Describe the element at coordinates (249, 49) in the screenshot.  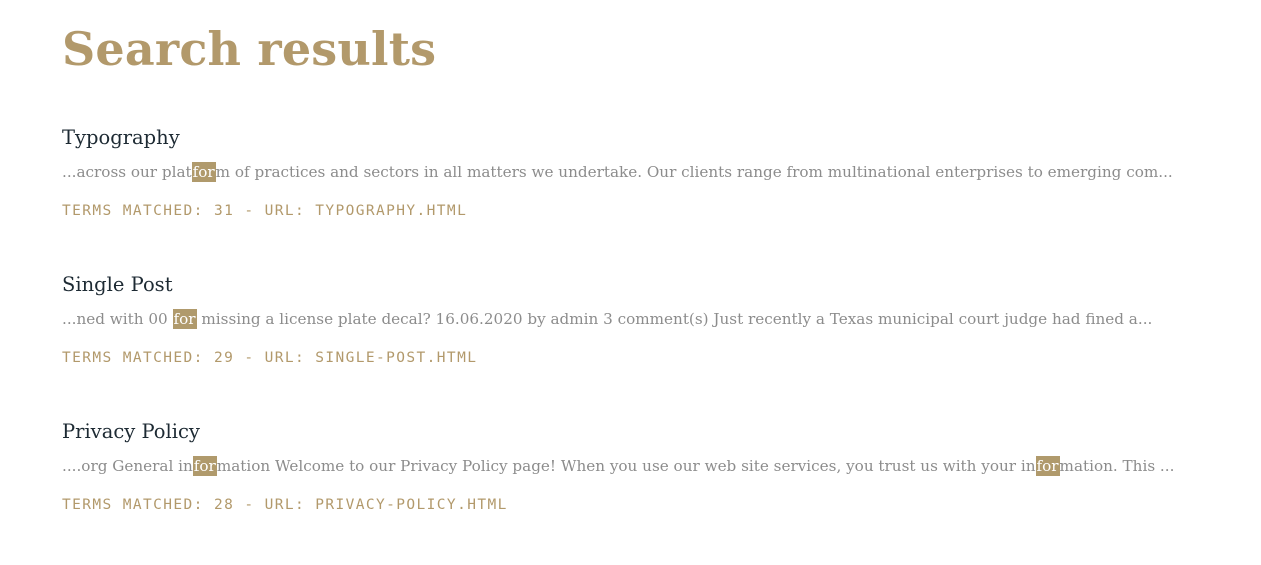
I see `page-title: Search results` at that location.